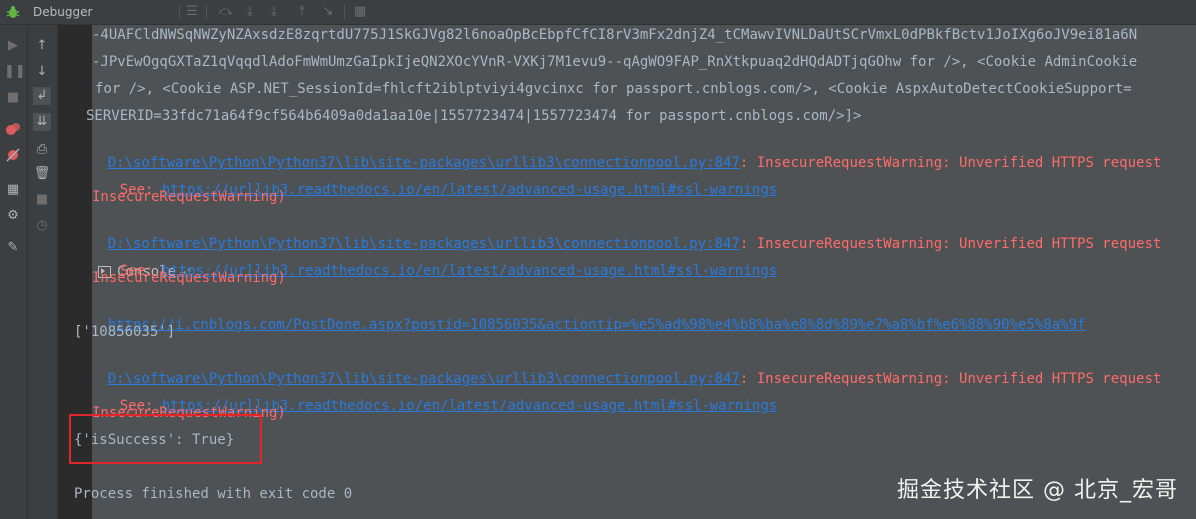  What do you see at coordinates (1037, 490) in the screenshot?
I see `watermark: 掘金技术社区 @ 北京_宏哥` at bounding box center [1037, 490].